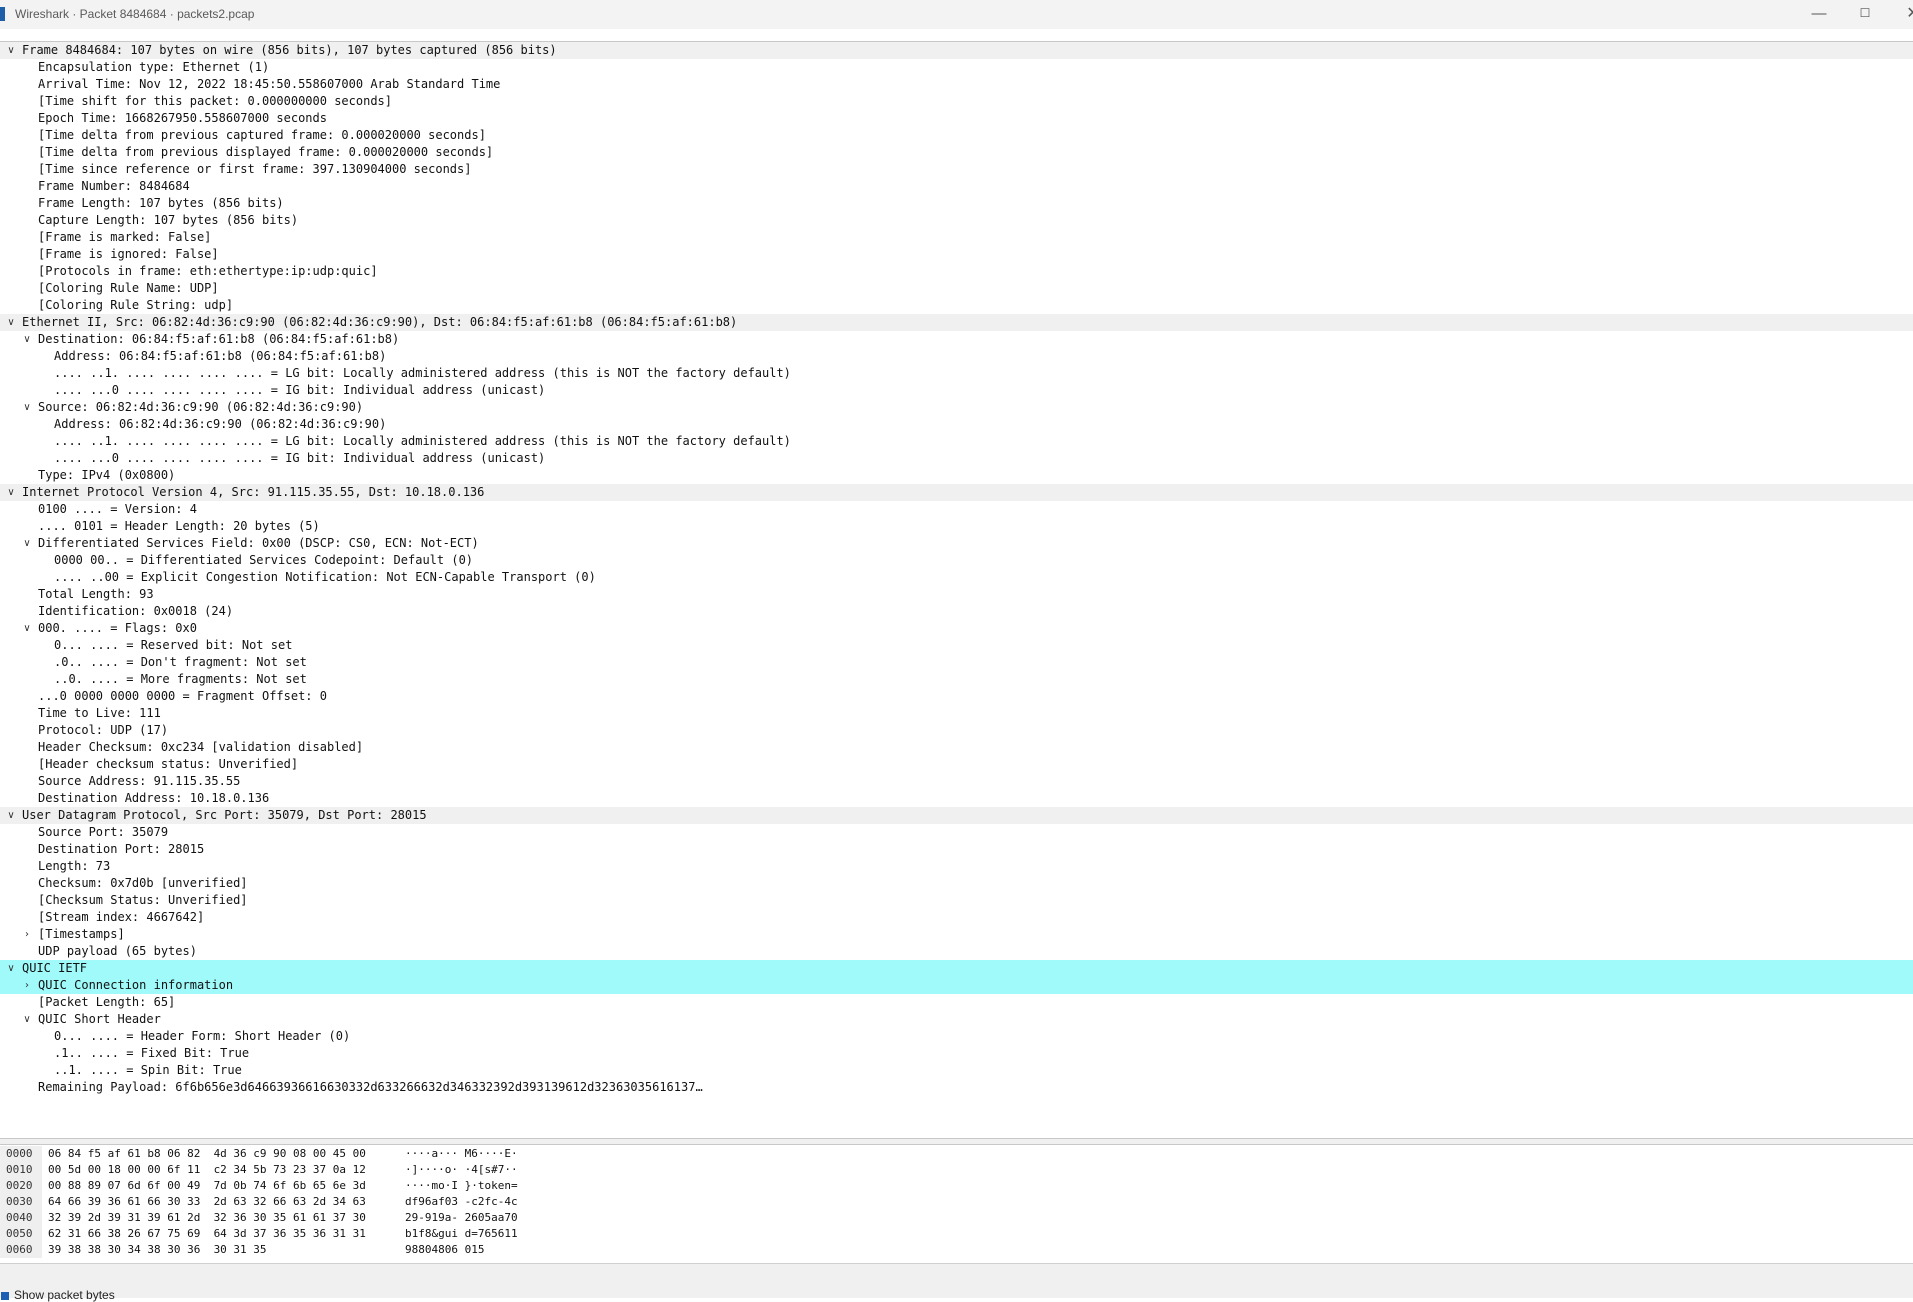 Image resolution: width=1913 pixels, height=1302 pixels. Describe the element at coordinates (956, 526) in the screenshot. I see `tree-row: .... 0101 = Header Length: 20 bytes (5)` at that location.